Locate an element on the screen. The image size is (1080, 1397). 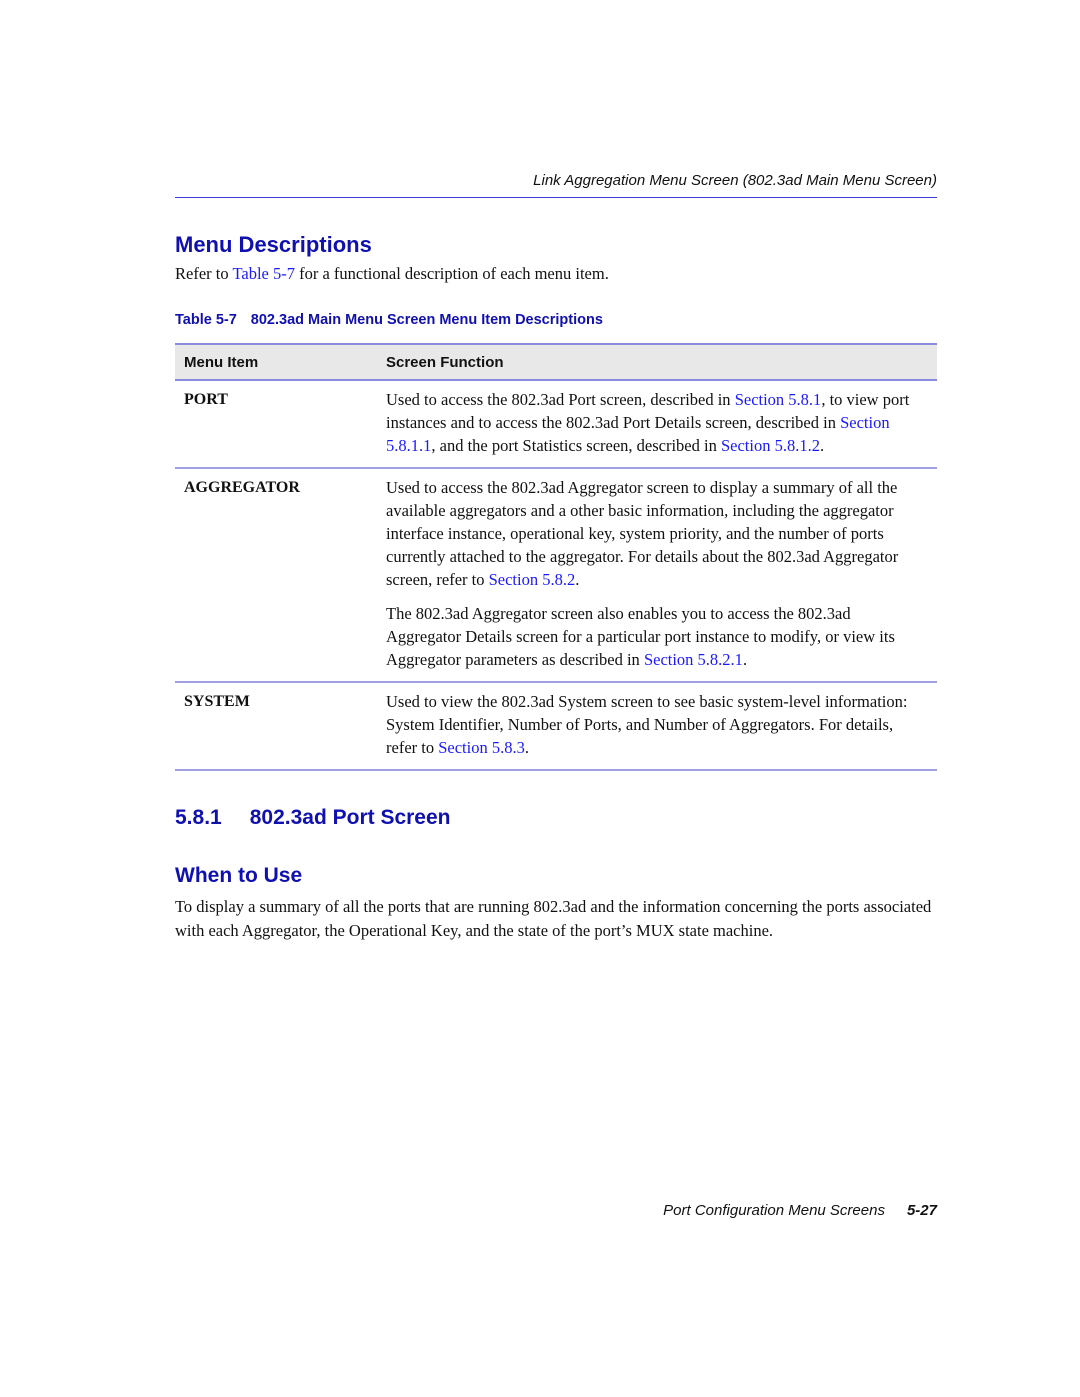
column-header-screen-function: Screen Function is located at coordinates (656, 362).